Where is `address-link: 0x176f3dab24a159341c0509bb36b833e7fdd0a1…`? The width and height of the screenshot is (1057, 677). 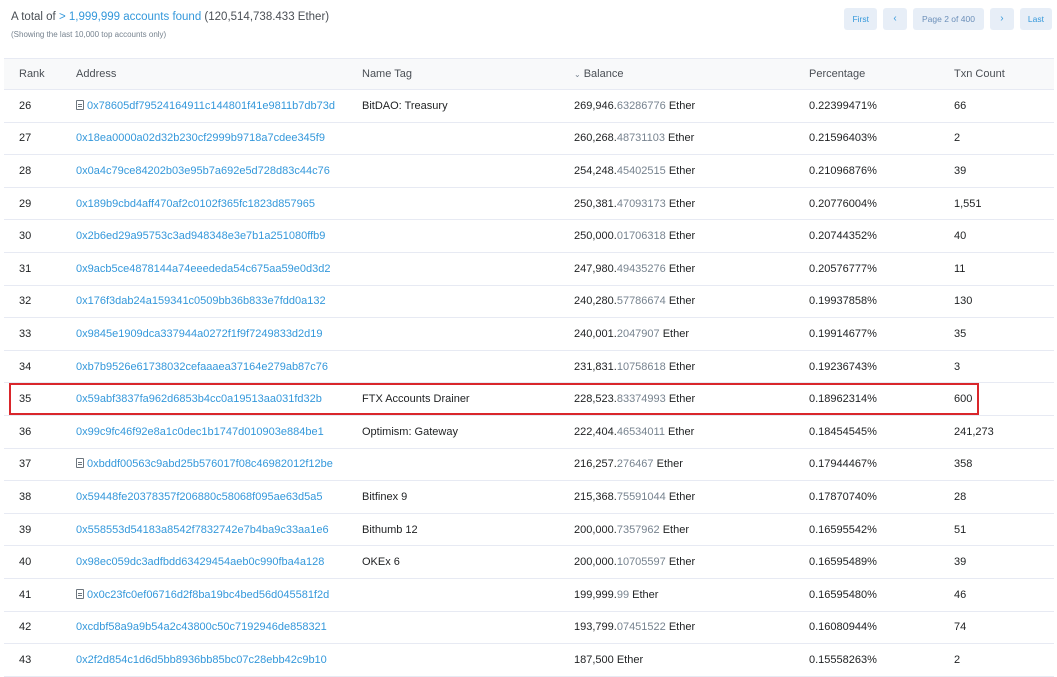
address-link: 0x176f3dab24a159341c0509bb36b833e7fdd0a1… is located at coordinates (201, 301).